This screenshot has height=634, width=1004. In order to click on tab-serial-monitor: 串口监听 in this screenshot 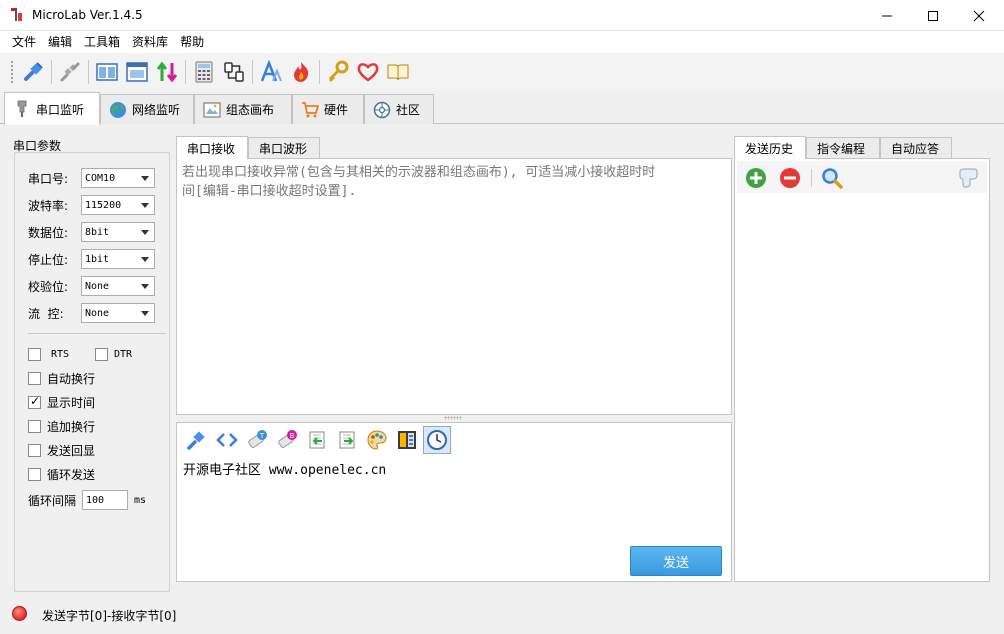, I will do `click(52, 108)`.